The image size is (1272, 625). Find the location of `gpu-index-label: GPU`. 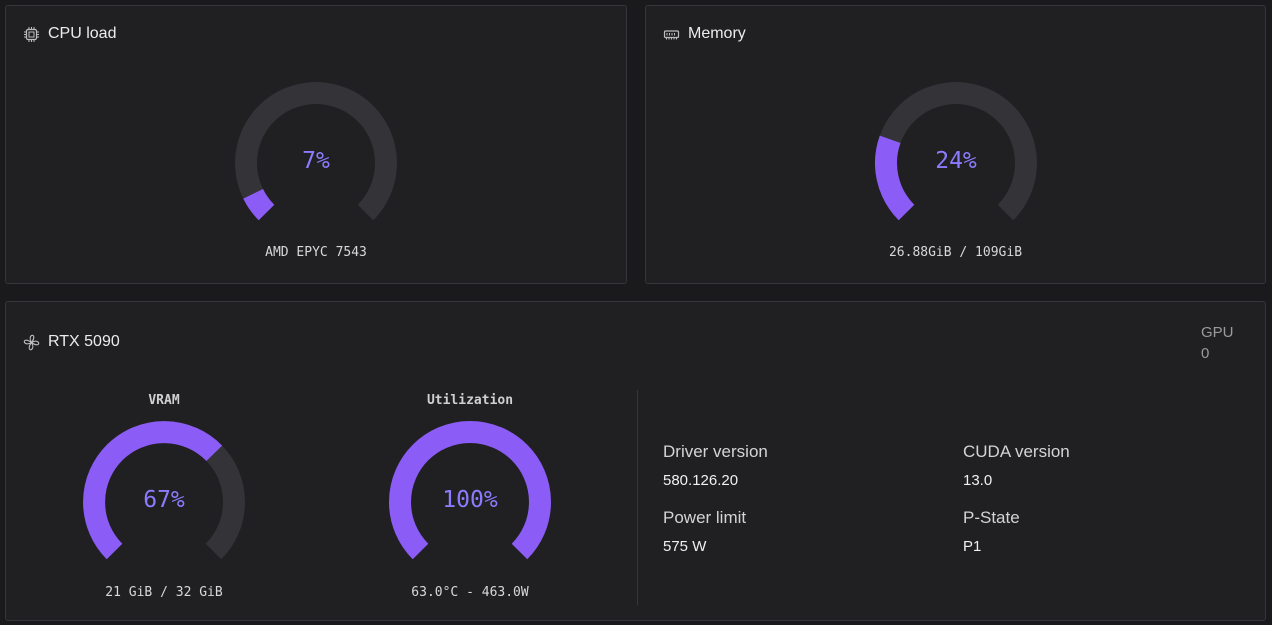

gpu-index-label: GPU is located at coordinates (1217, 332).